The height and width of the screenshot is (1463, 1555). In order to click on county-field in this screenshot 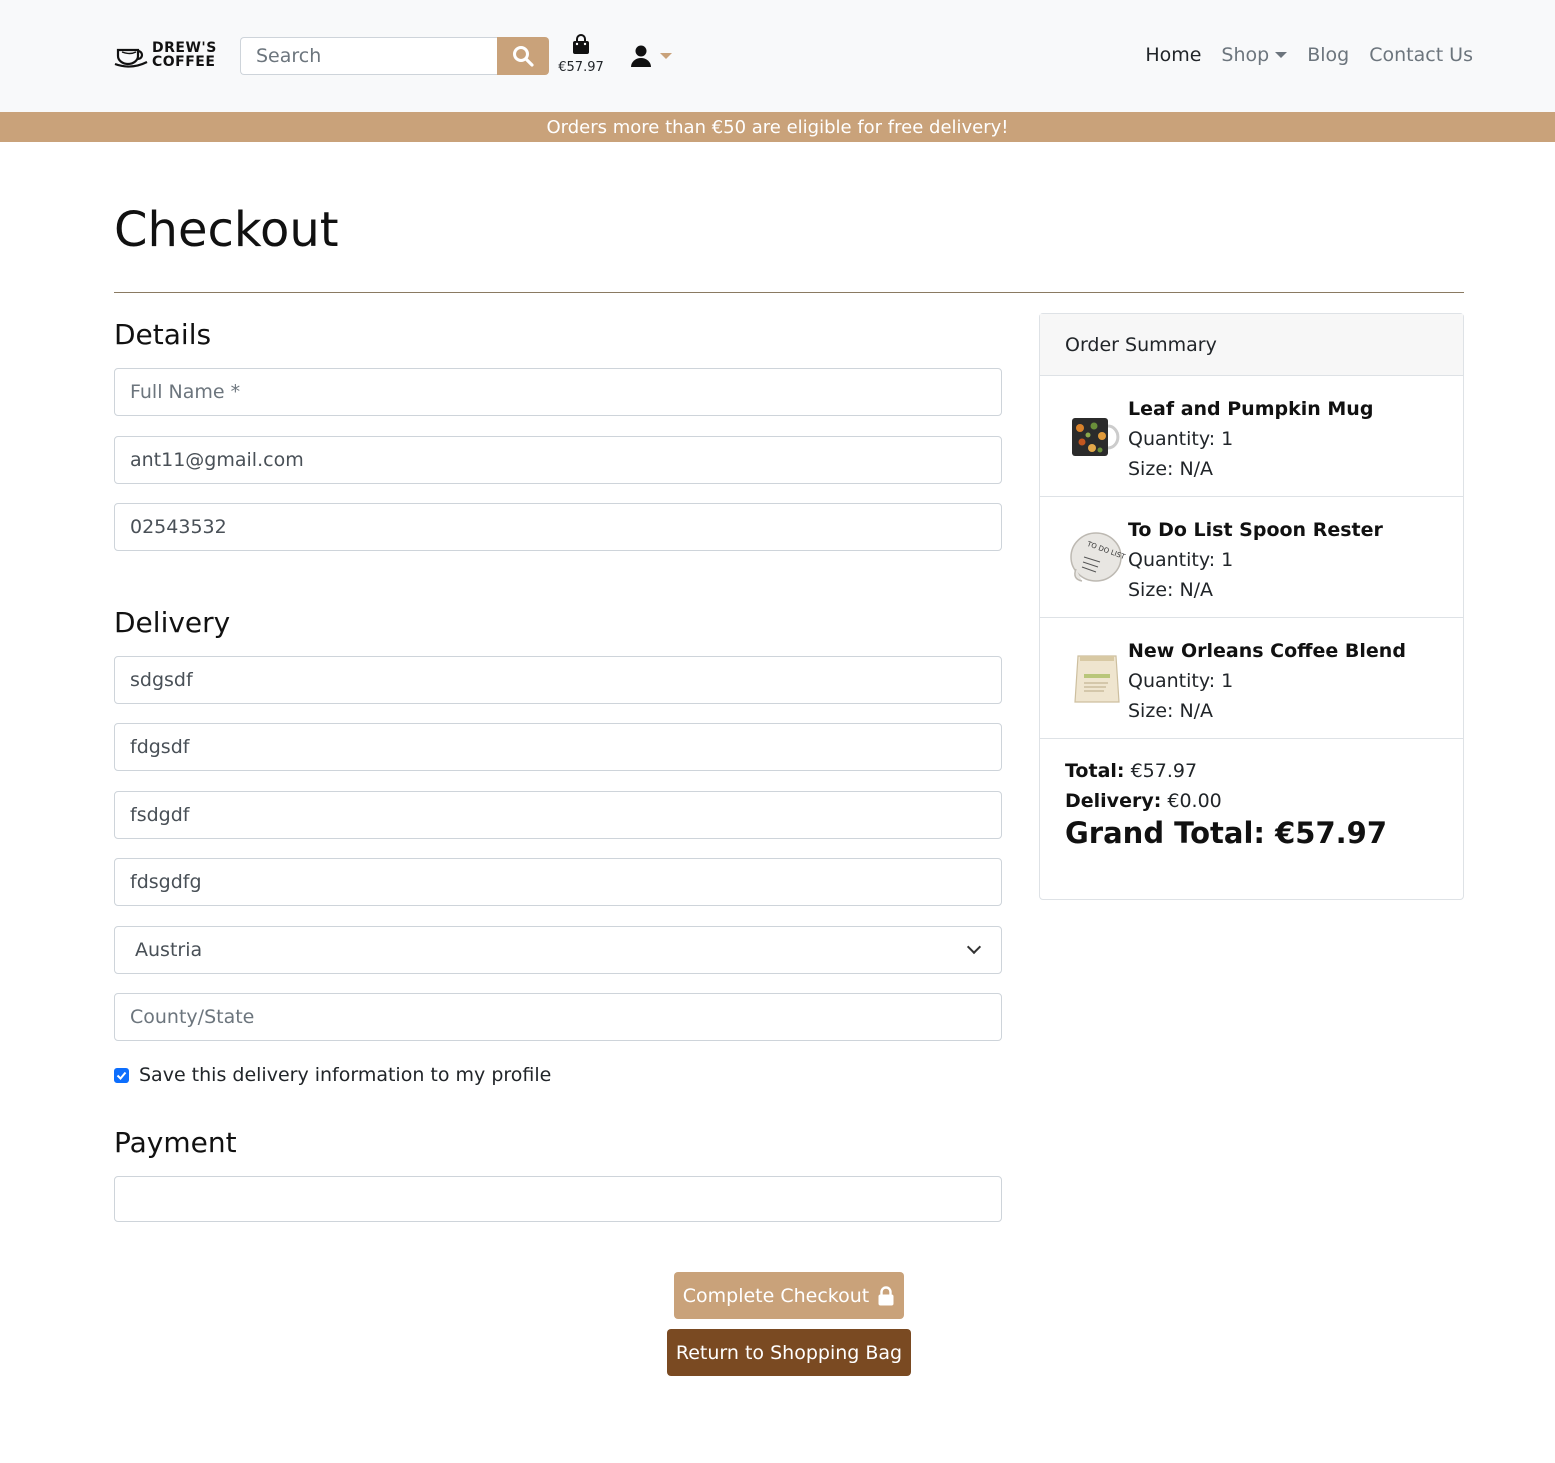, I will do `click(558, 1017)`.